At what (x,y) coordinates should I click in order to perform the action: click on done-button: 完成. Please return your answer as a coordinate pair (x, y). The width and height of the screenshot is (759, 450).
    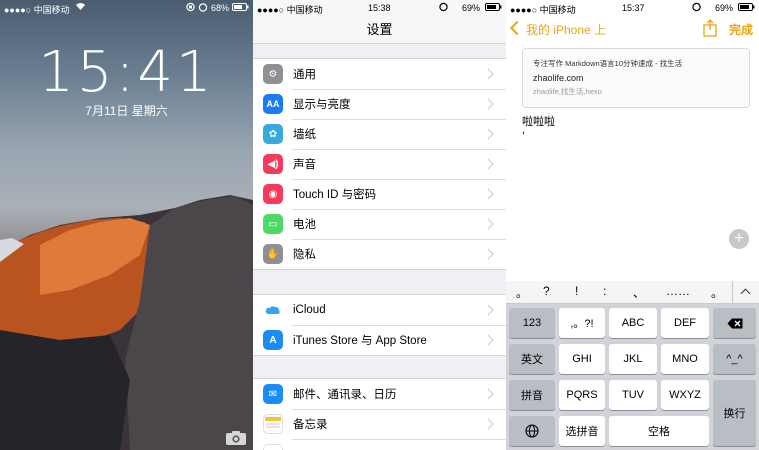
    Looking at the image, I should click on (741, 29).